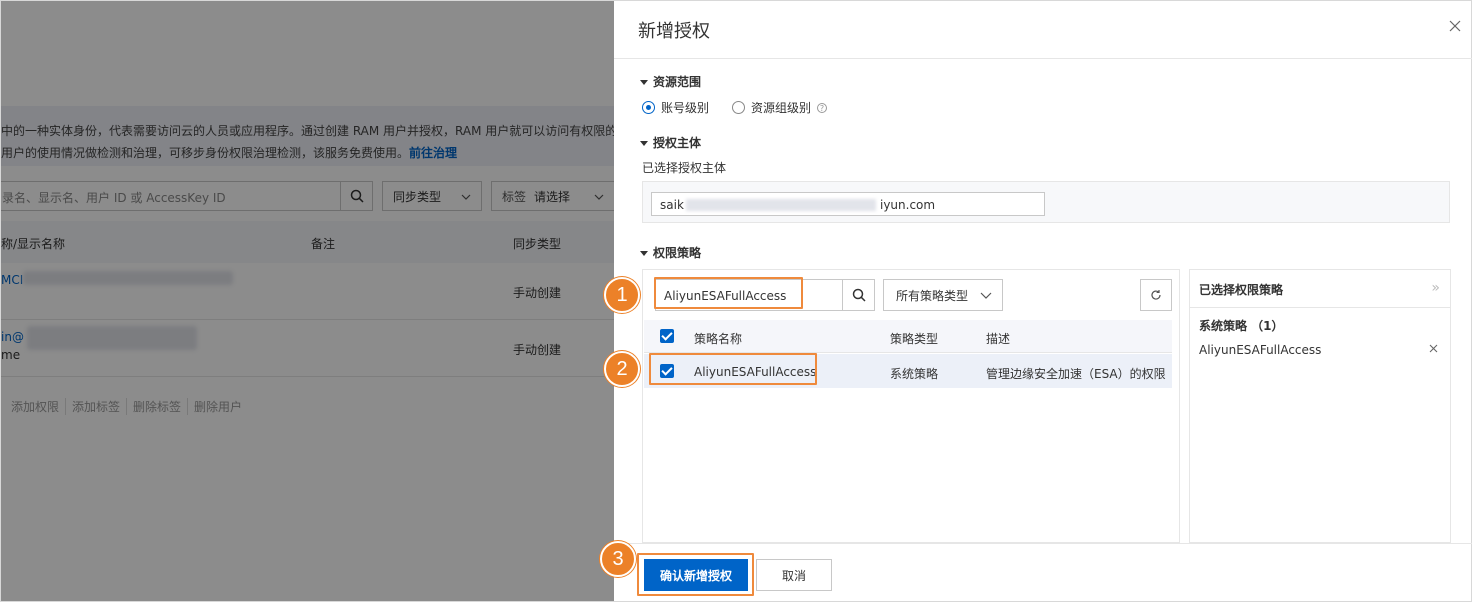  I want to click on policy-table-header: 策略名称 策略类型 描述, so click(908, 336).